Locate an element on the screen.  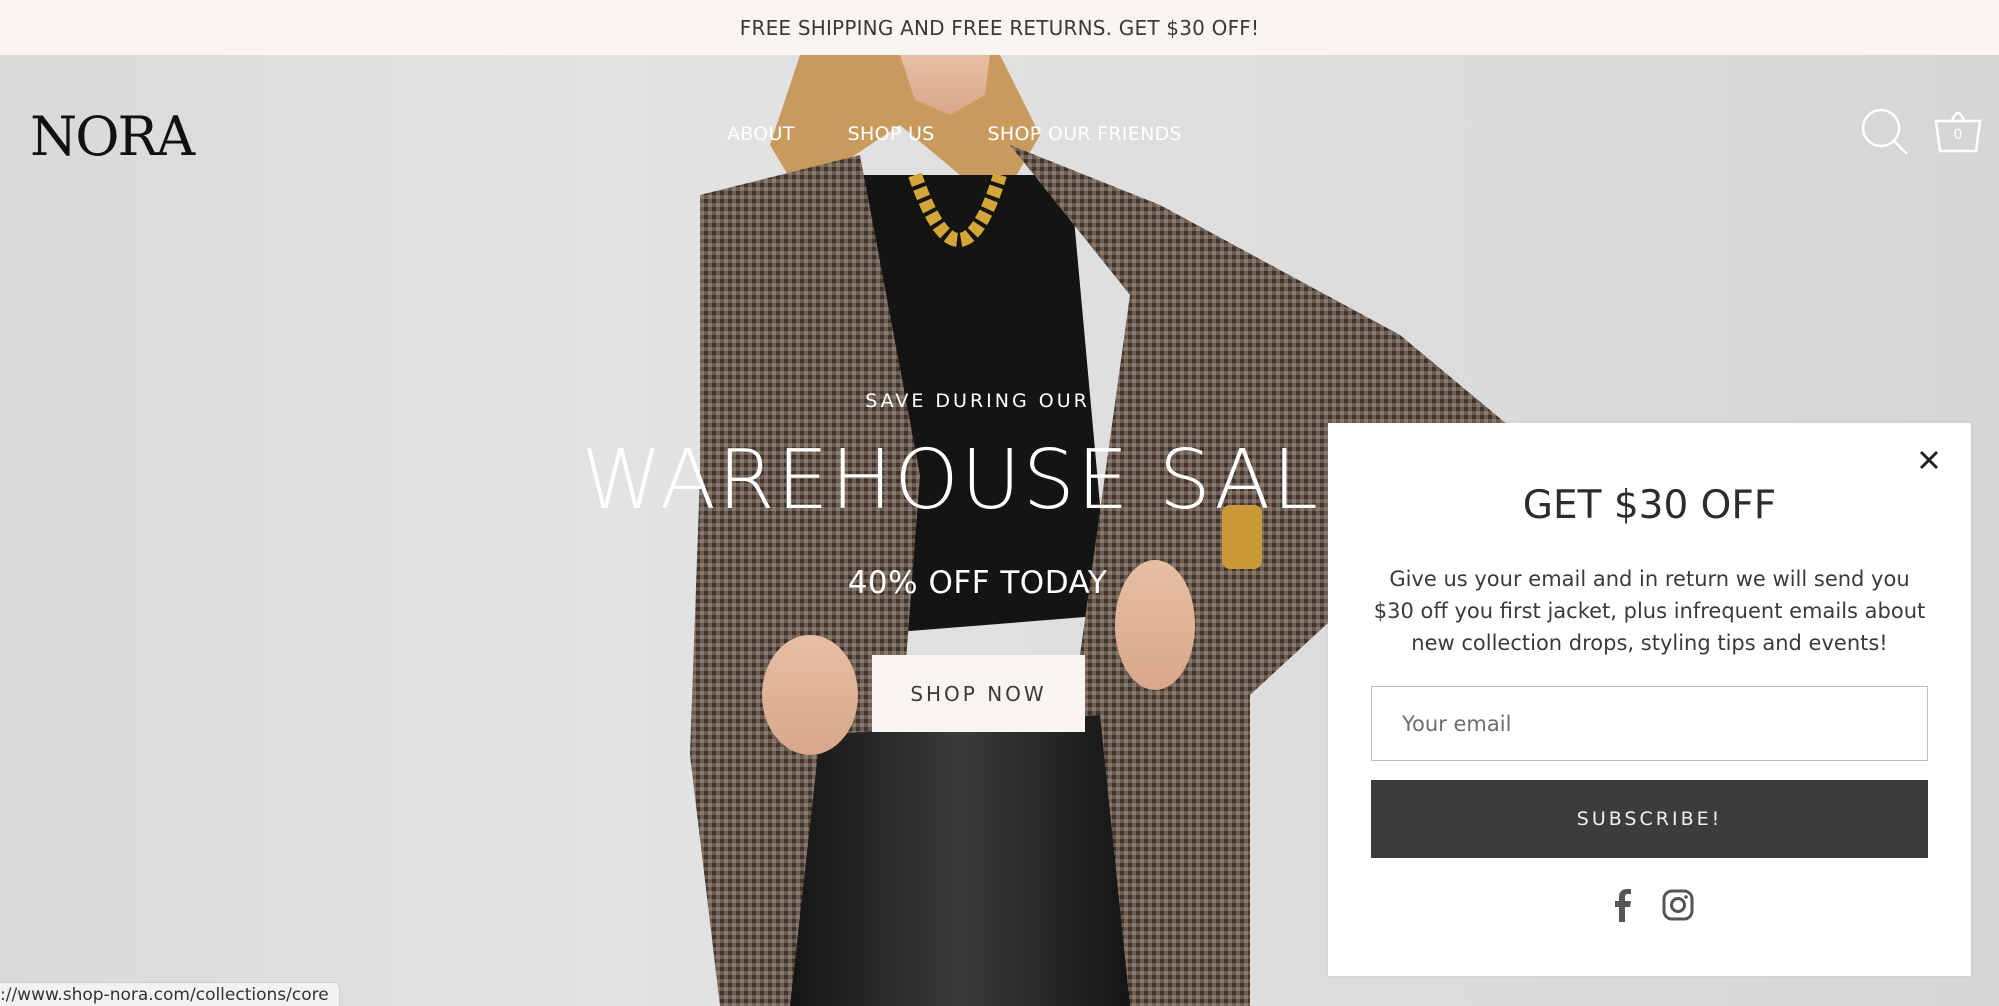
status-bar-url: ://www.shop-nora.com/collections/core is located at coordinates (170, 994).